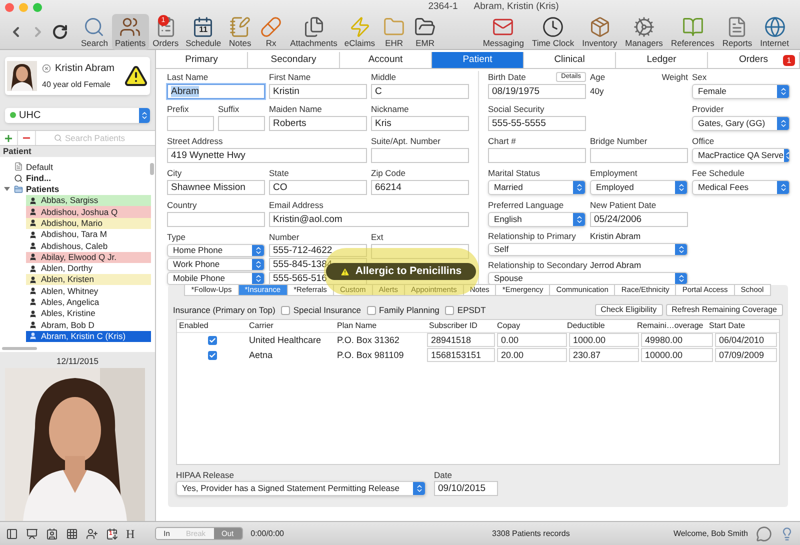 The width and height of the screenshot is (800, 545). Describe the element at coordinates (708, 109) in the screenshot. I see `field-label: Provider` at that location.